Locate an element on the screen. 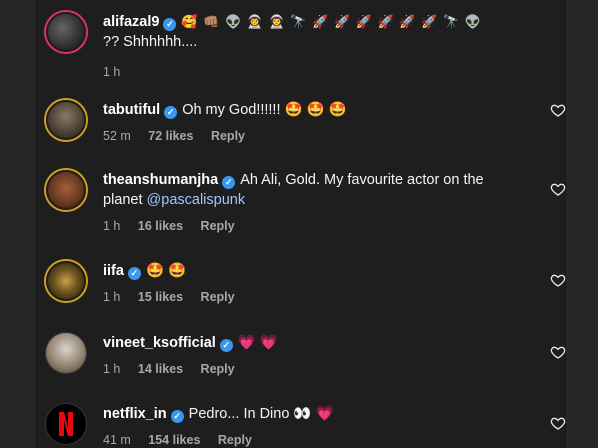 This screenshot has height=448, width=598. mention-link: @pascalispunk is located at coordinates (196, 200).